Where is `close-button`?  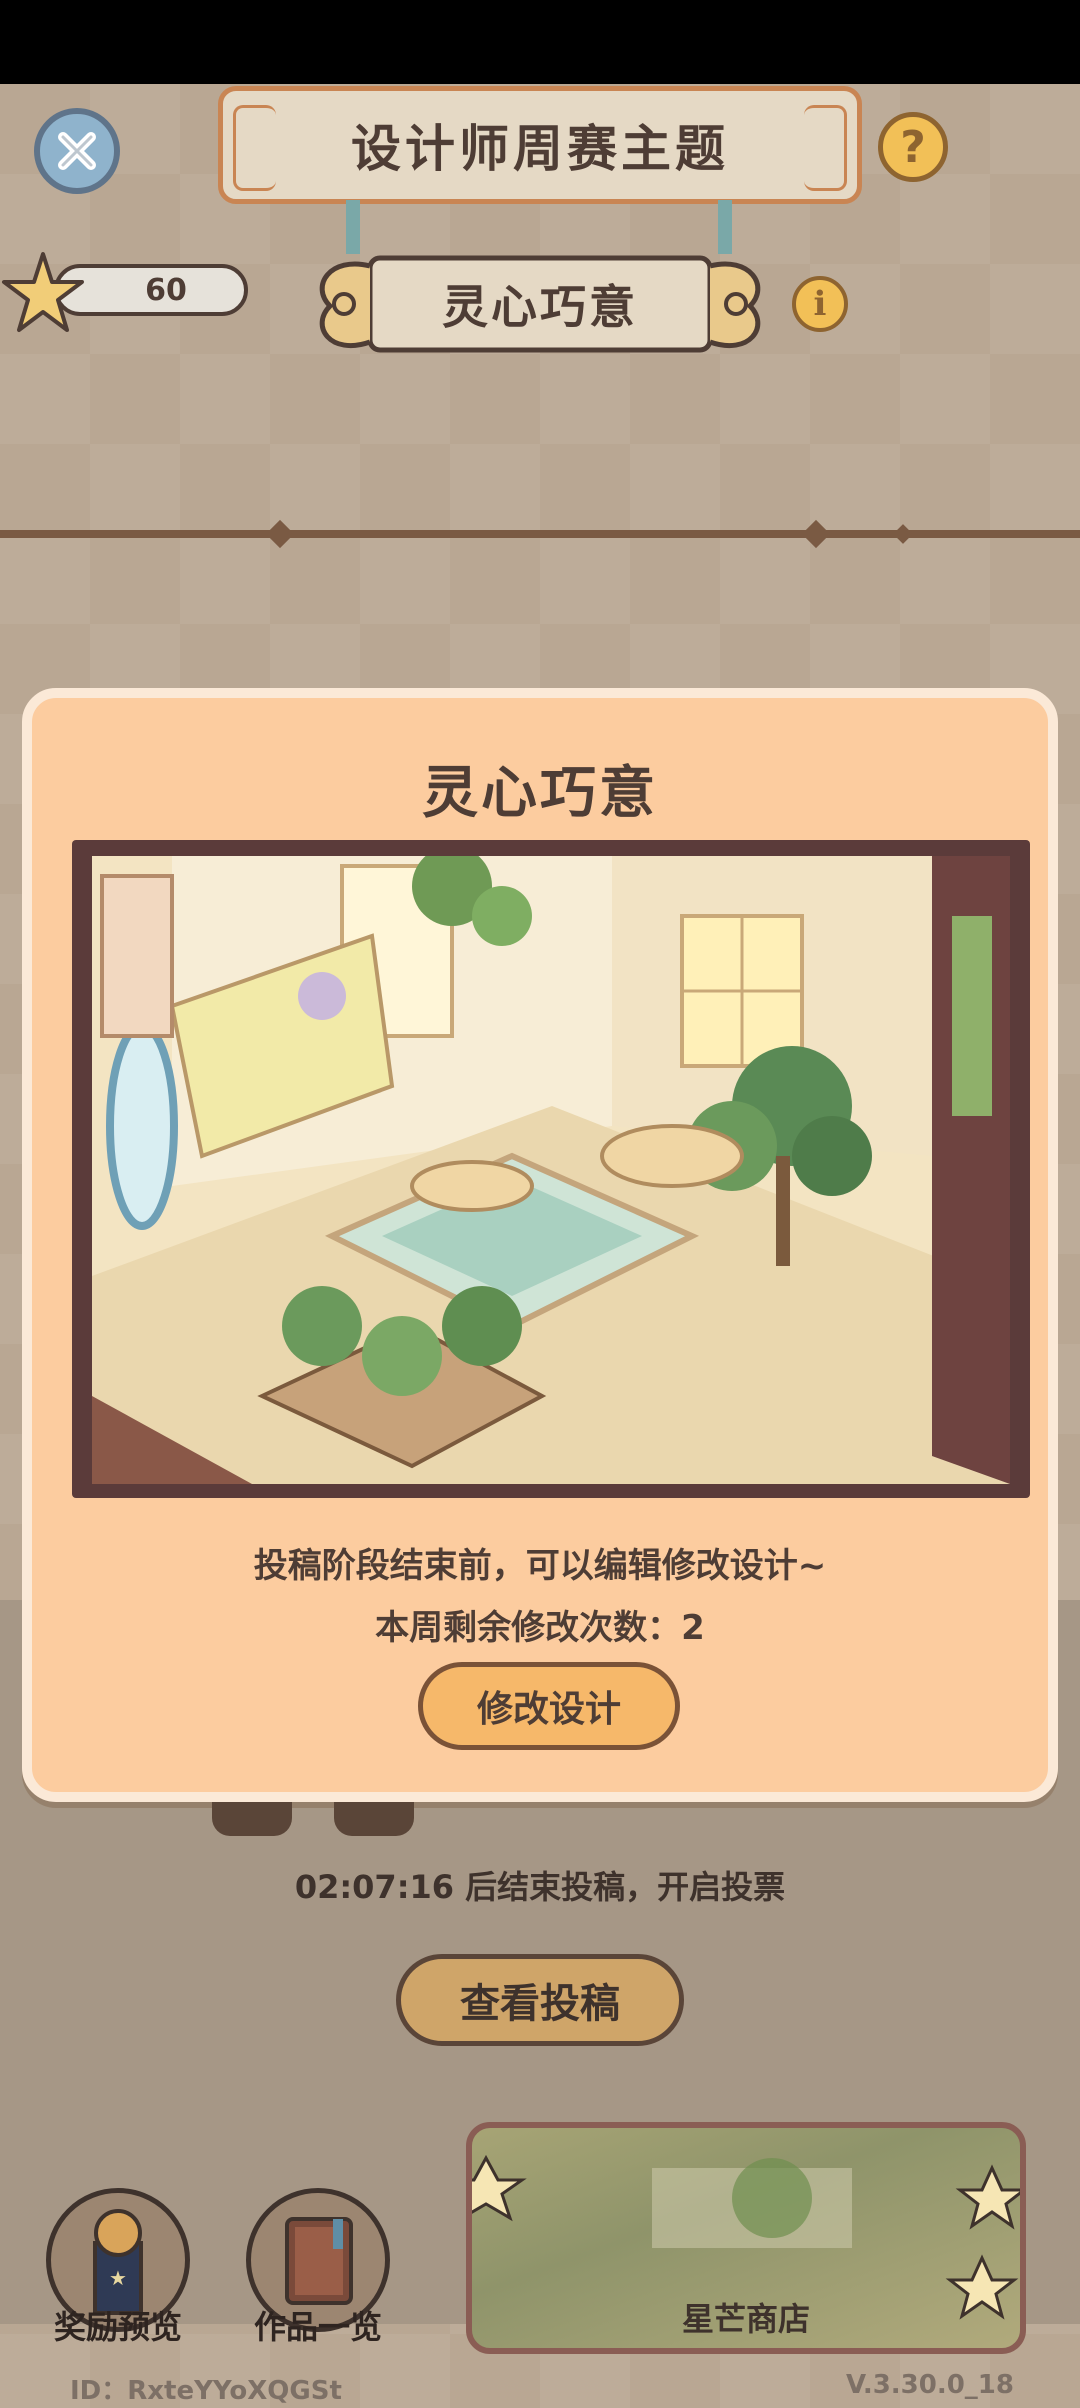 close-button is located at coordinates (77, 151).